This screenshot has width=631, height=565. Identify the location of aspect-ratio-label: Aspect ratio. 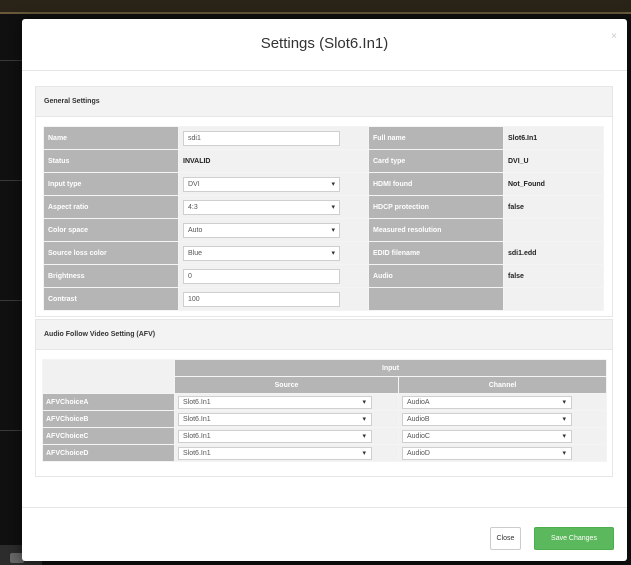
(111, 207).